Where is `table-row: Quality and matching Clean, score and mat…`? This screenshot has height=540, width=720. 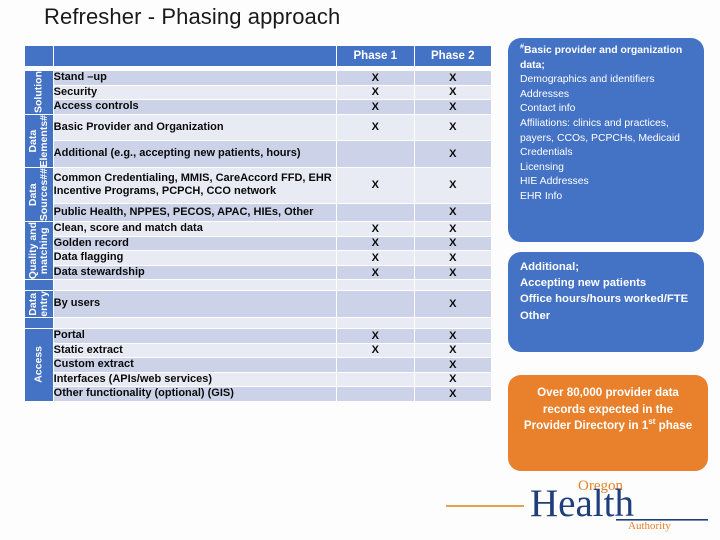
table-row: Quality and matching Clean, score and mat… is located at coordinates (258, 251).